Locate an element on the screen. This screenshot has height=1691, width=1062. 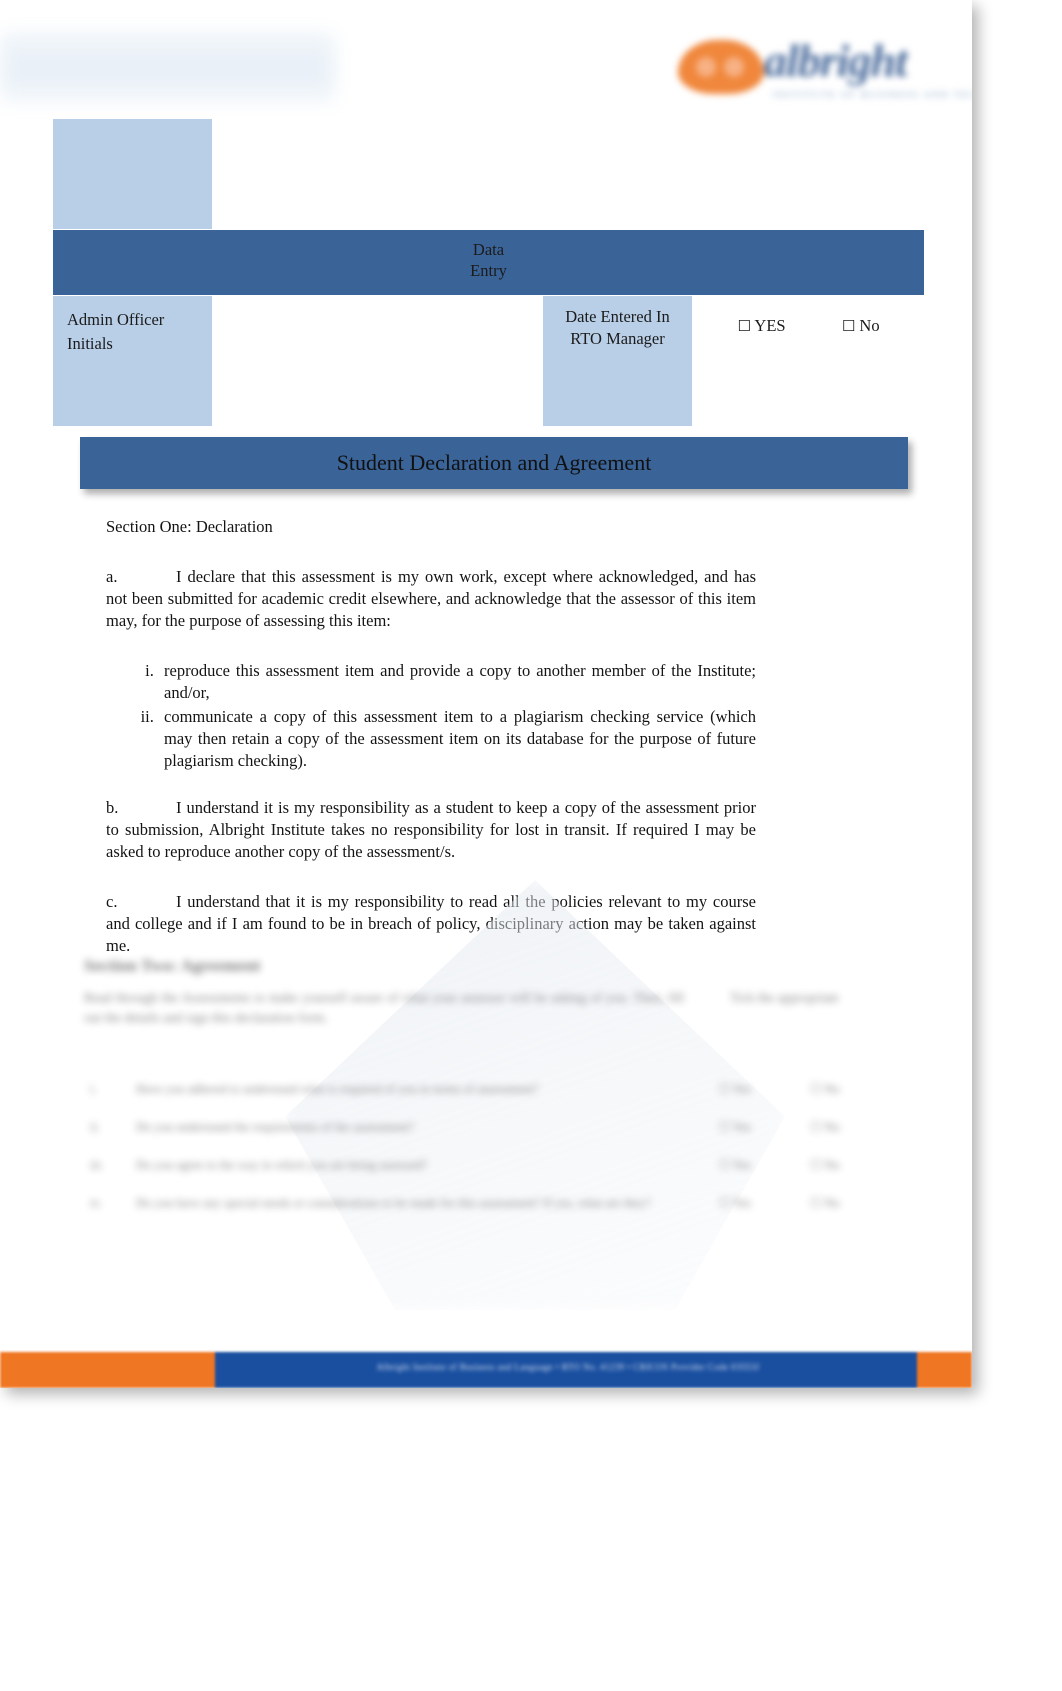
header-placeholder-box is located at coordinates (167, 68).